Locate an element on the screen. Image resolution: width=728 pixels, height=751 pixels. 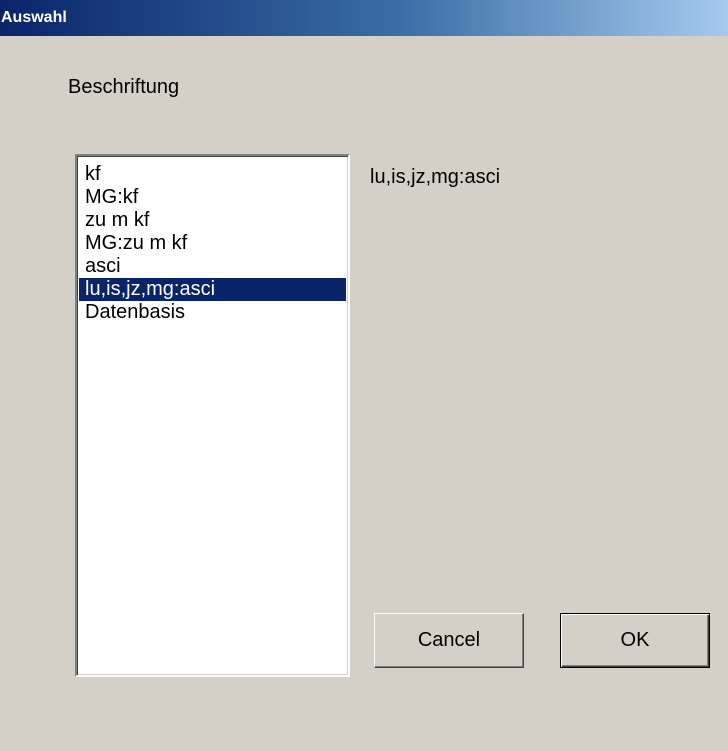
cancel-button: Cancel is located at coordinates (449, 640).